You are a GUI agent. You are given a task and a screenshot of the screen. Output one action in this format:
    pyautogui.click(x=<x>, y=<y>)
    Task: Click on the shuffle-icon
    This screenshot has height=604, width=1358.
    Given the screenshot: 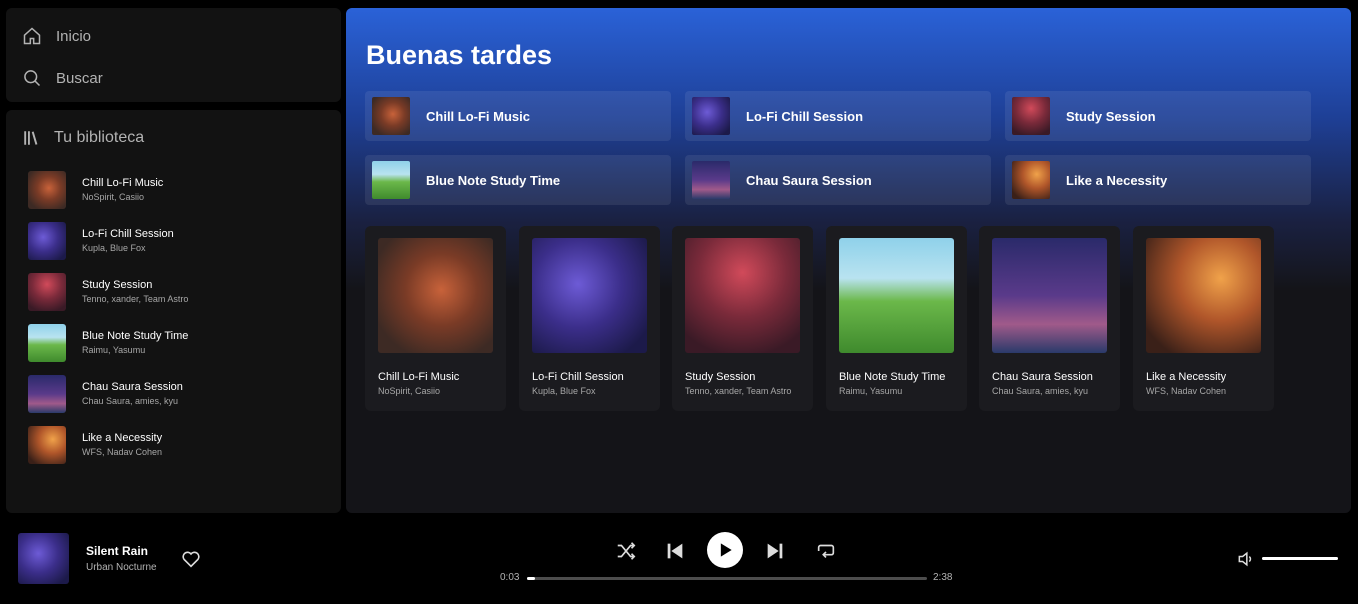 What is the action you would take?
    pyautogui.click(x=626, y=551)
    